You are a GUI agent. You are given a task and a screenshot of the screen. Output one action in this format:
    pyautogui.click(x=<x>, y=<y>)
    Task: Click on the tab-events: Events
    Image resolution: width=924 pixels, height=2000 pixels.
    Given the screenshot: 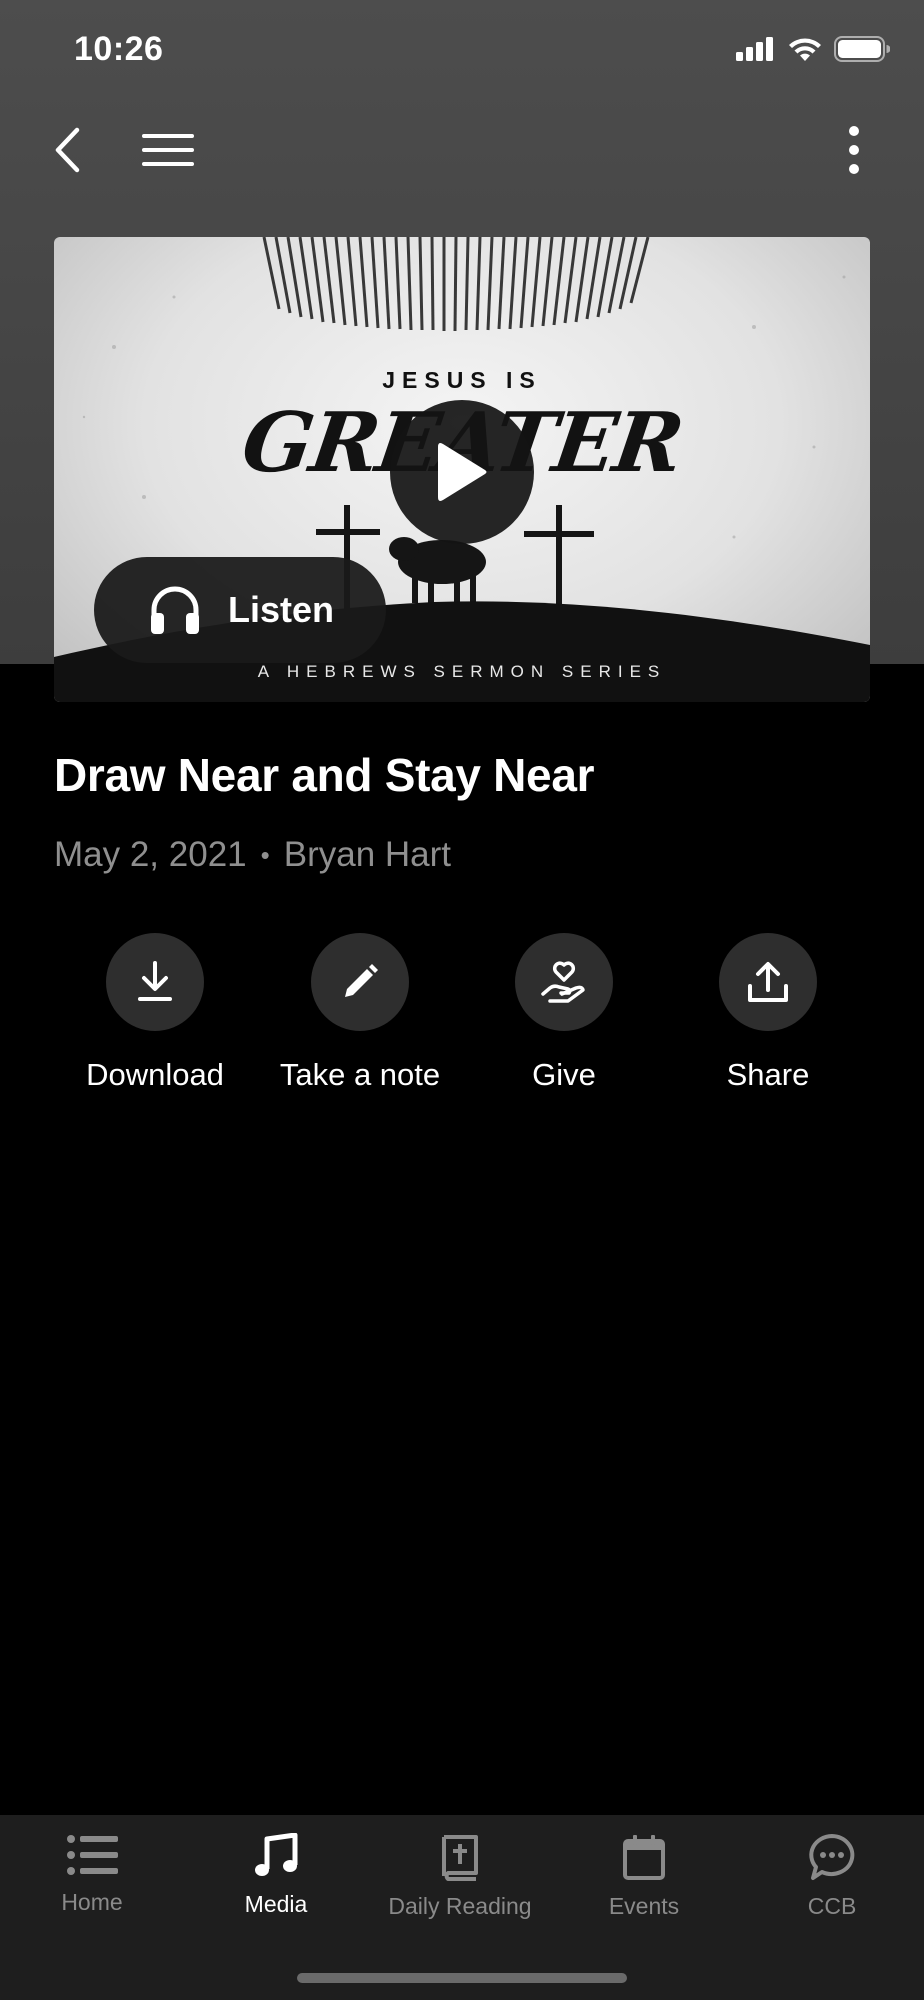 What is the action you would take?
    pyautogui.click(x=644, y=1876)
    